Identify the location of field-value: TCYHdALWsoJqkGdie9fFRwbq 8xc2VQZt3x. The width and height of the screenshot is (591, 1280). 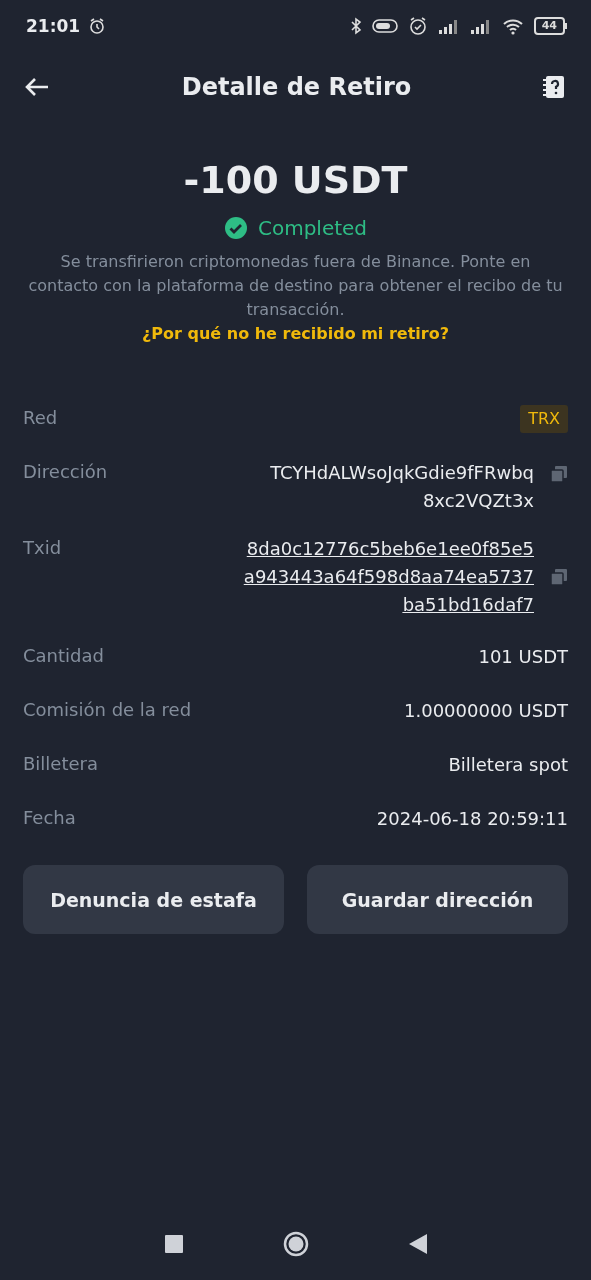
(402, 487).